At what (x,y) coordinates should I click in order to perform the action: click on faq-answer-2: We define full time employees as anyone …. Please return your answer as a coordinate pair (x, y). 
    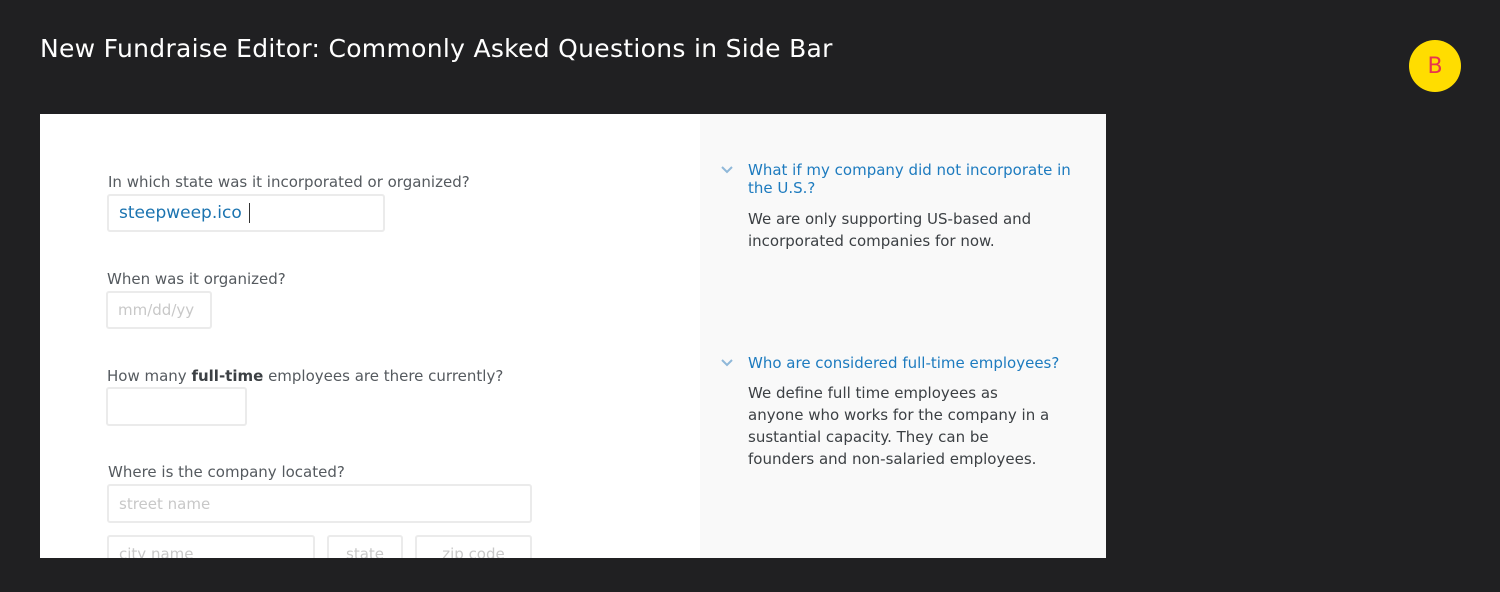
    Looking at the image, I should click on (899, 426).